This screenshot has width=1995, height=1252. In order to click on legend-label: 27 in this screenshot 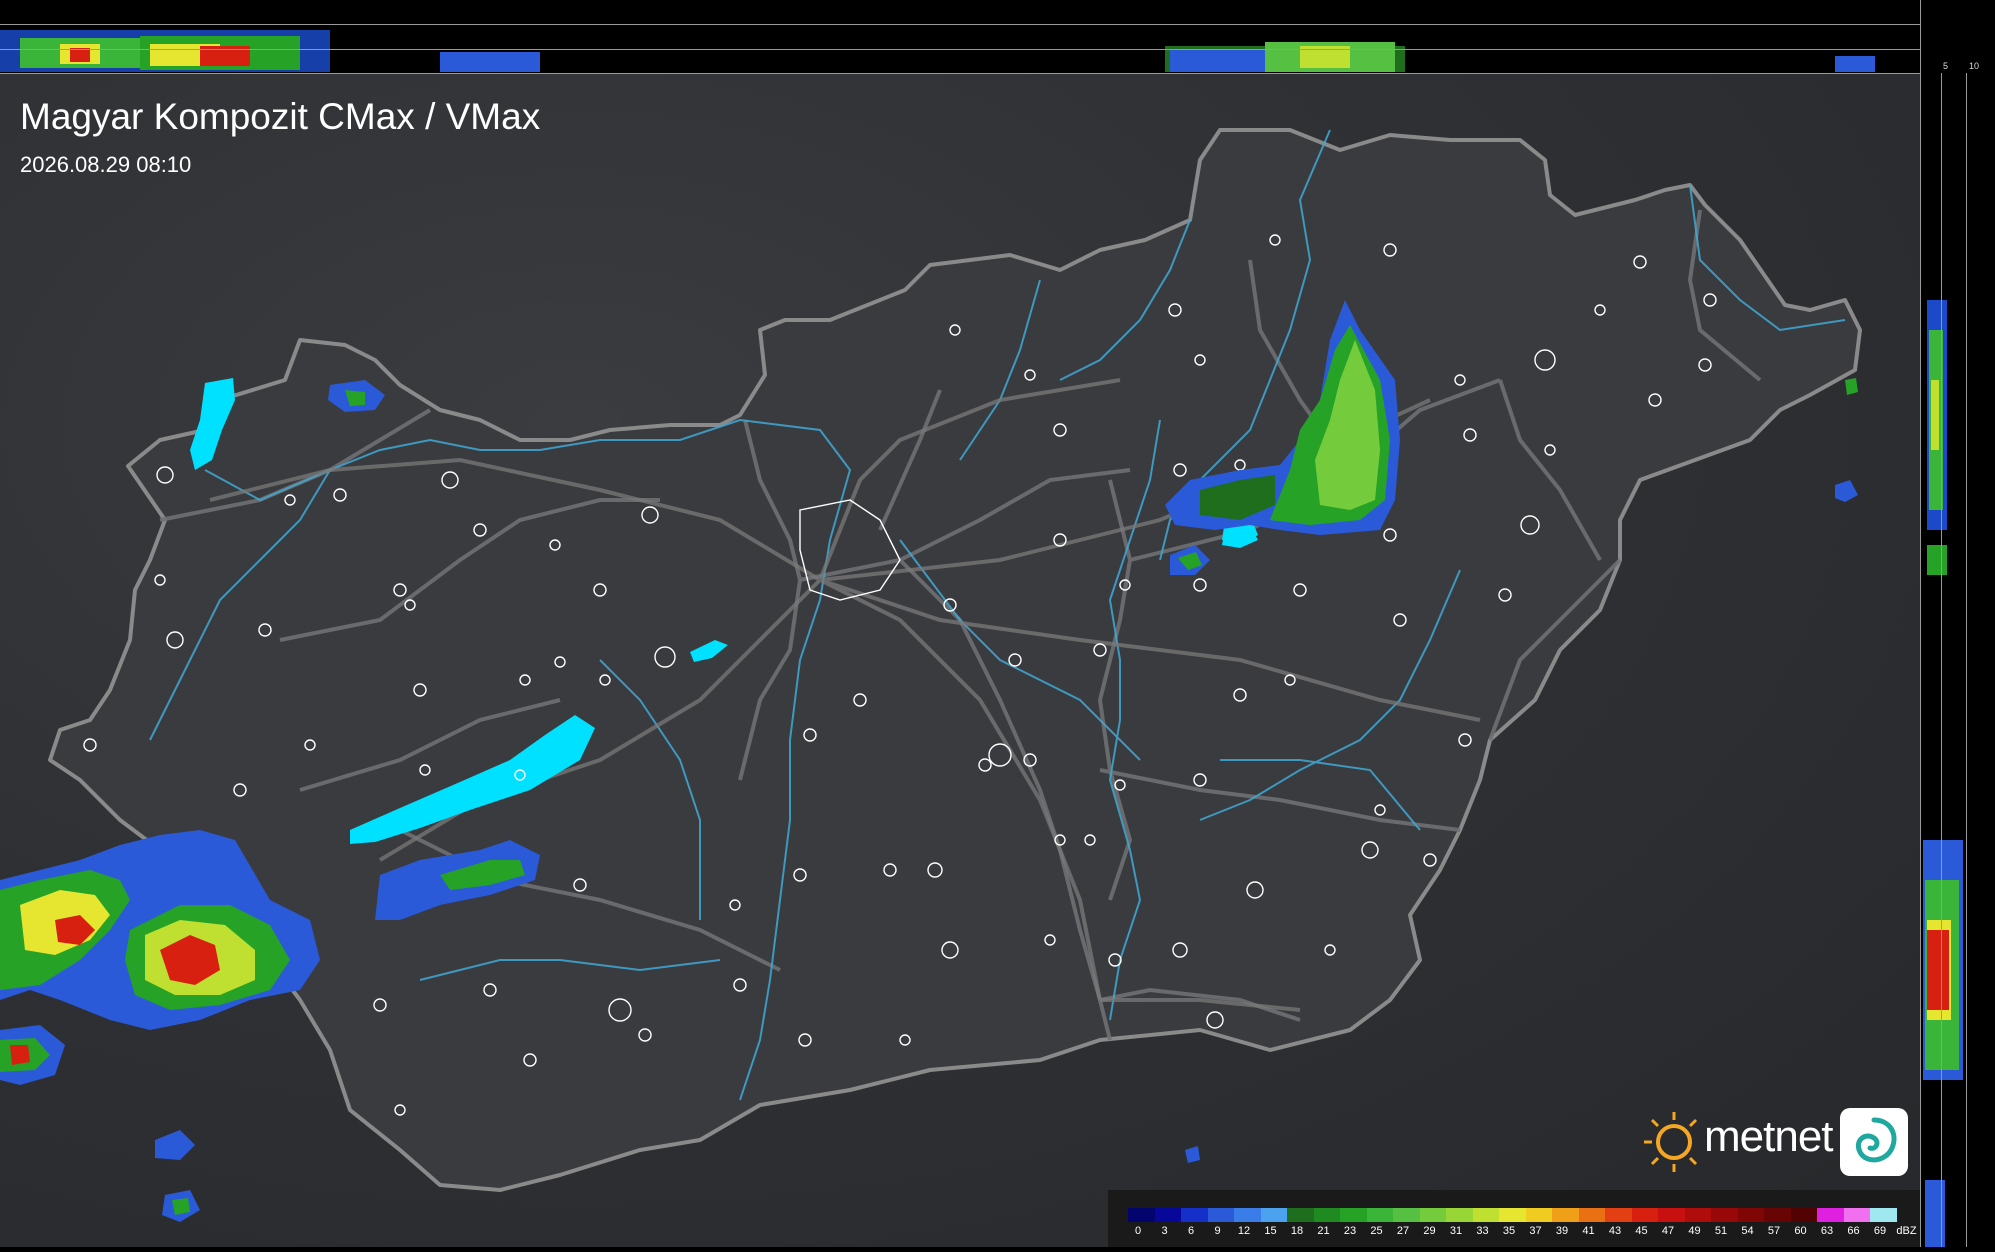, I will do `click(1403, 1231)`.